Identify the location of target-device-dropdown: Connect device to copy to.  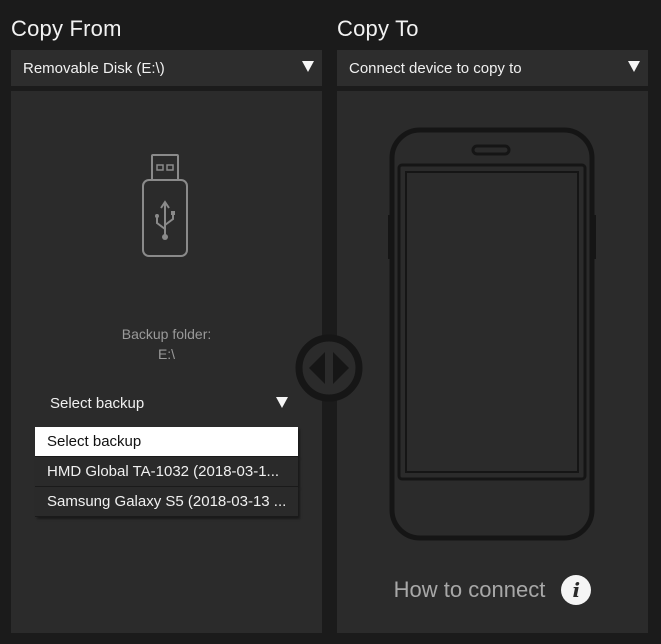
(492, 68).